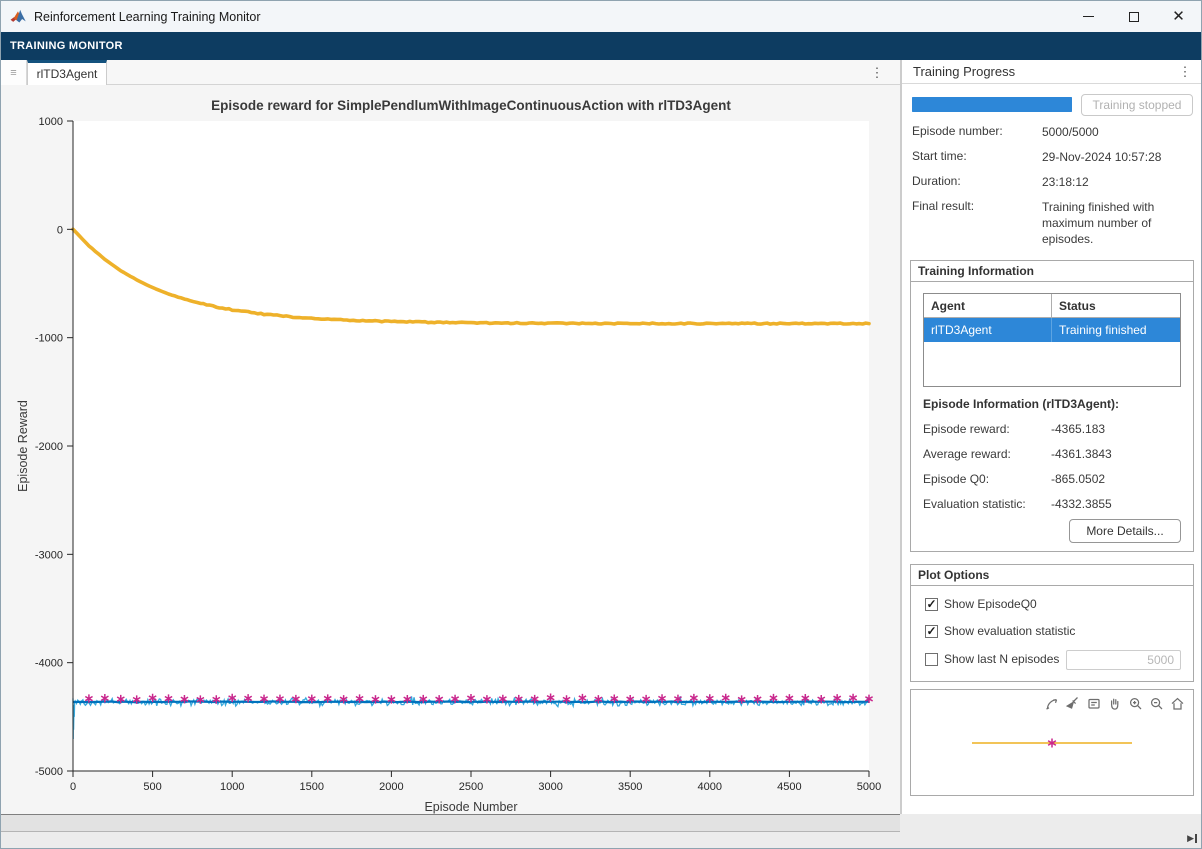  Describe the element at coordinates (974, 504) in the screenshot. I see `field-label: Evaluation statistic:` at that location.